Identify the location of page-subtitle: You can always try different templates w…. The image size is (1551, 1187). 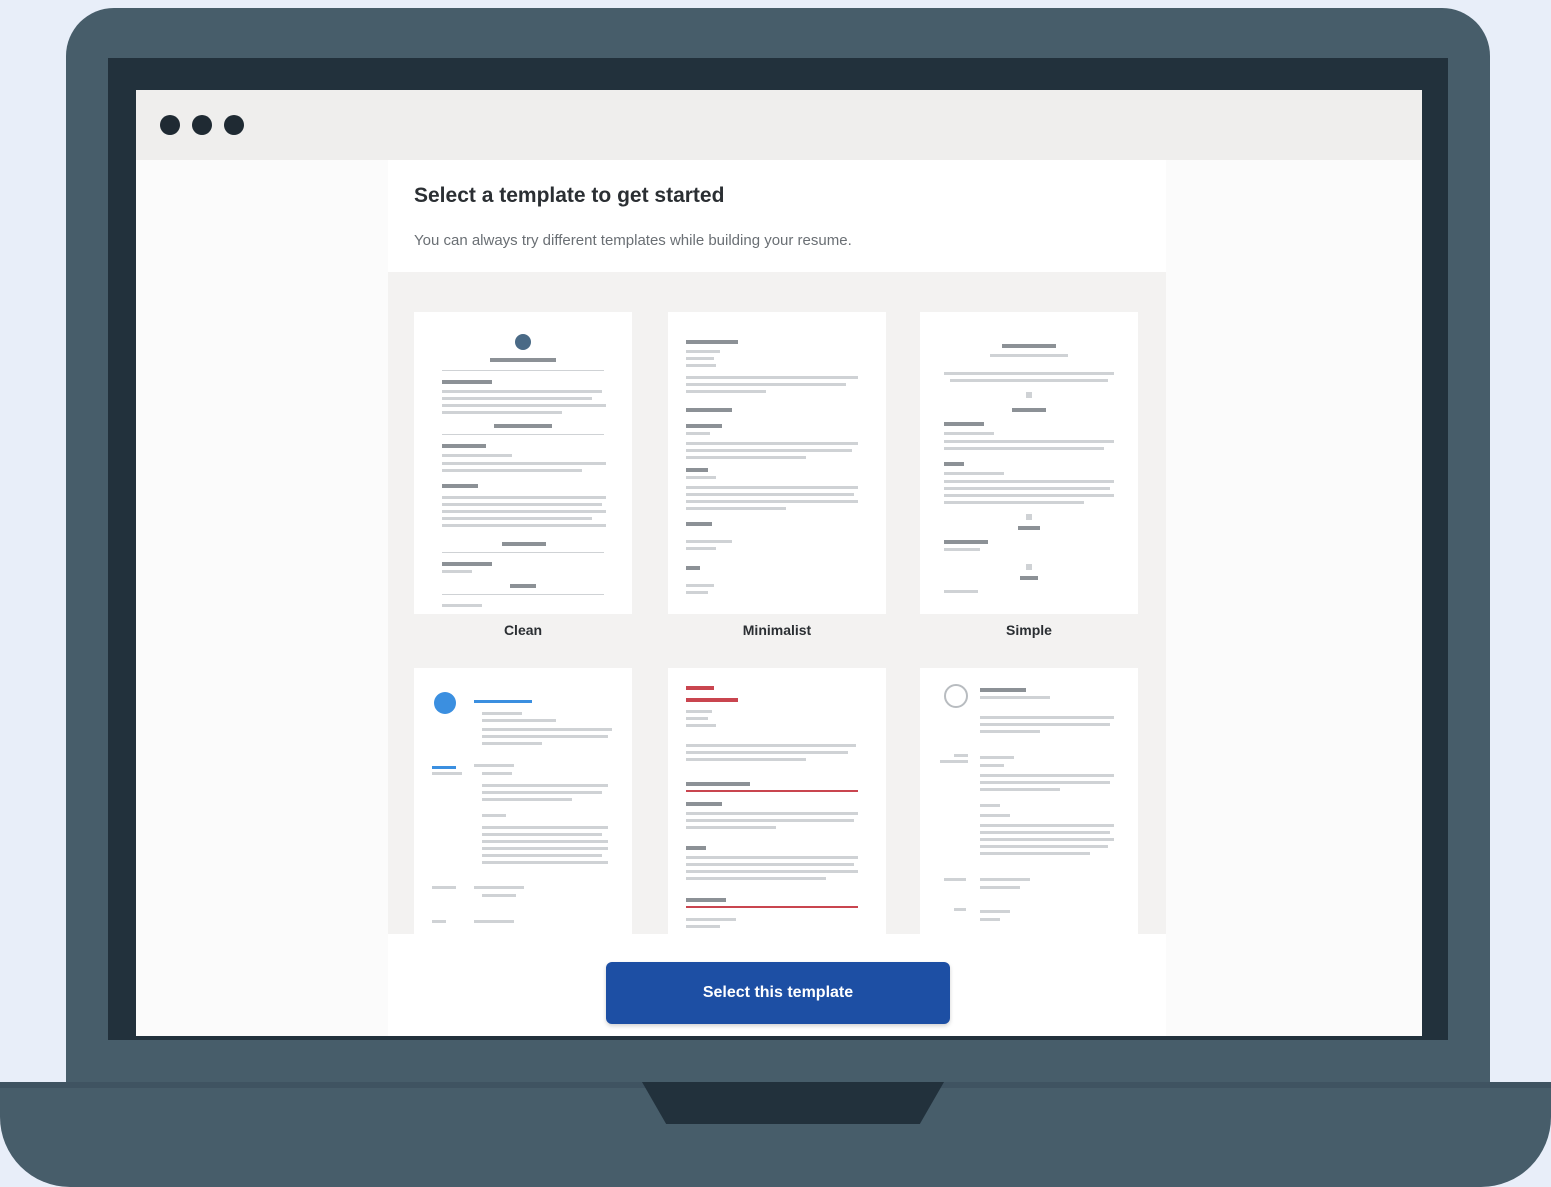
(633, 240).